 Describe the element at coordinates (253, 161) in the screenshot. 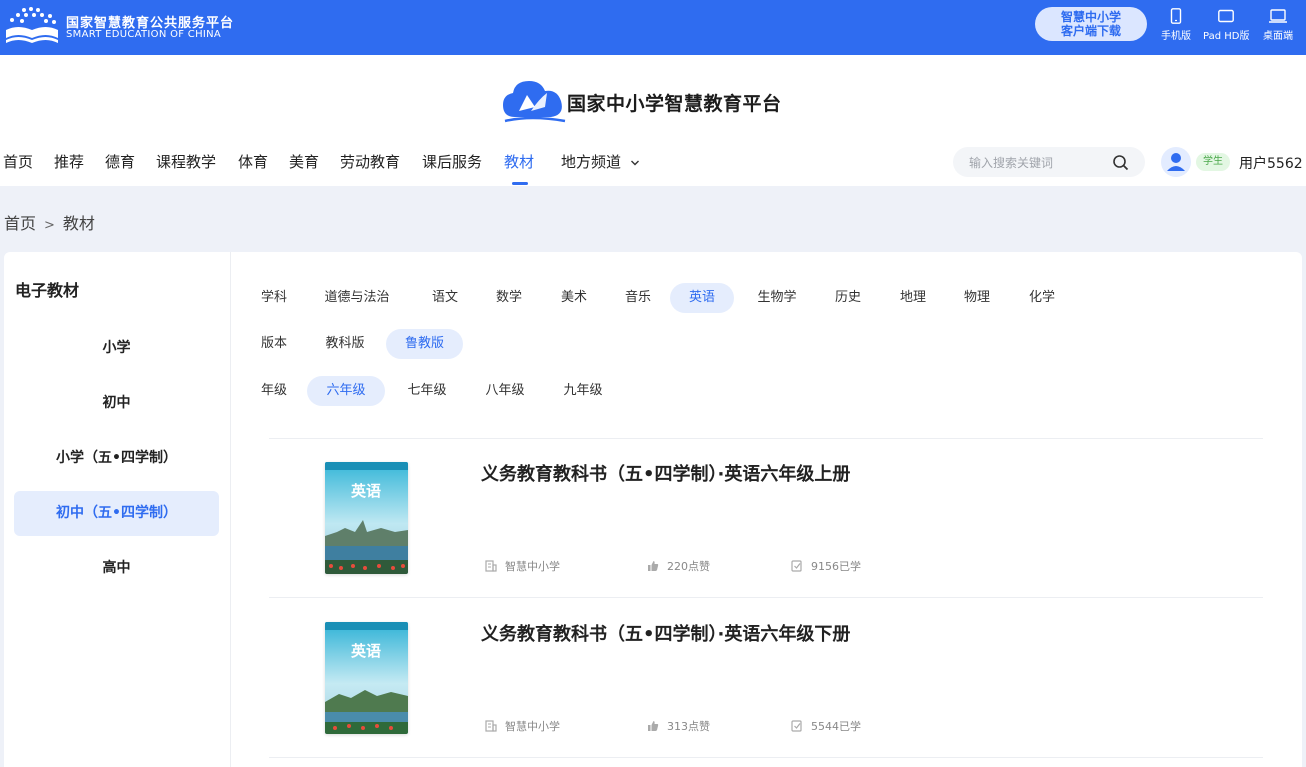

I see `nav-sports: 体育` at that location.